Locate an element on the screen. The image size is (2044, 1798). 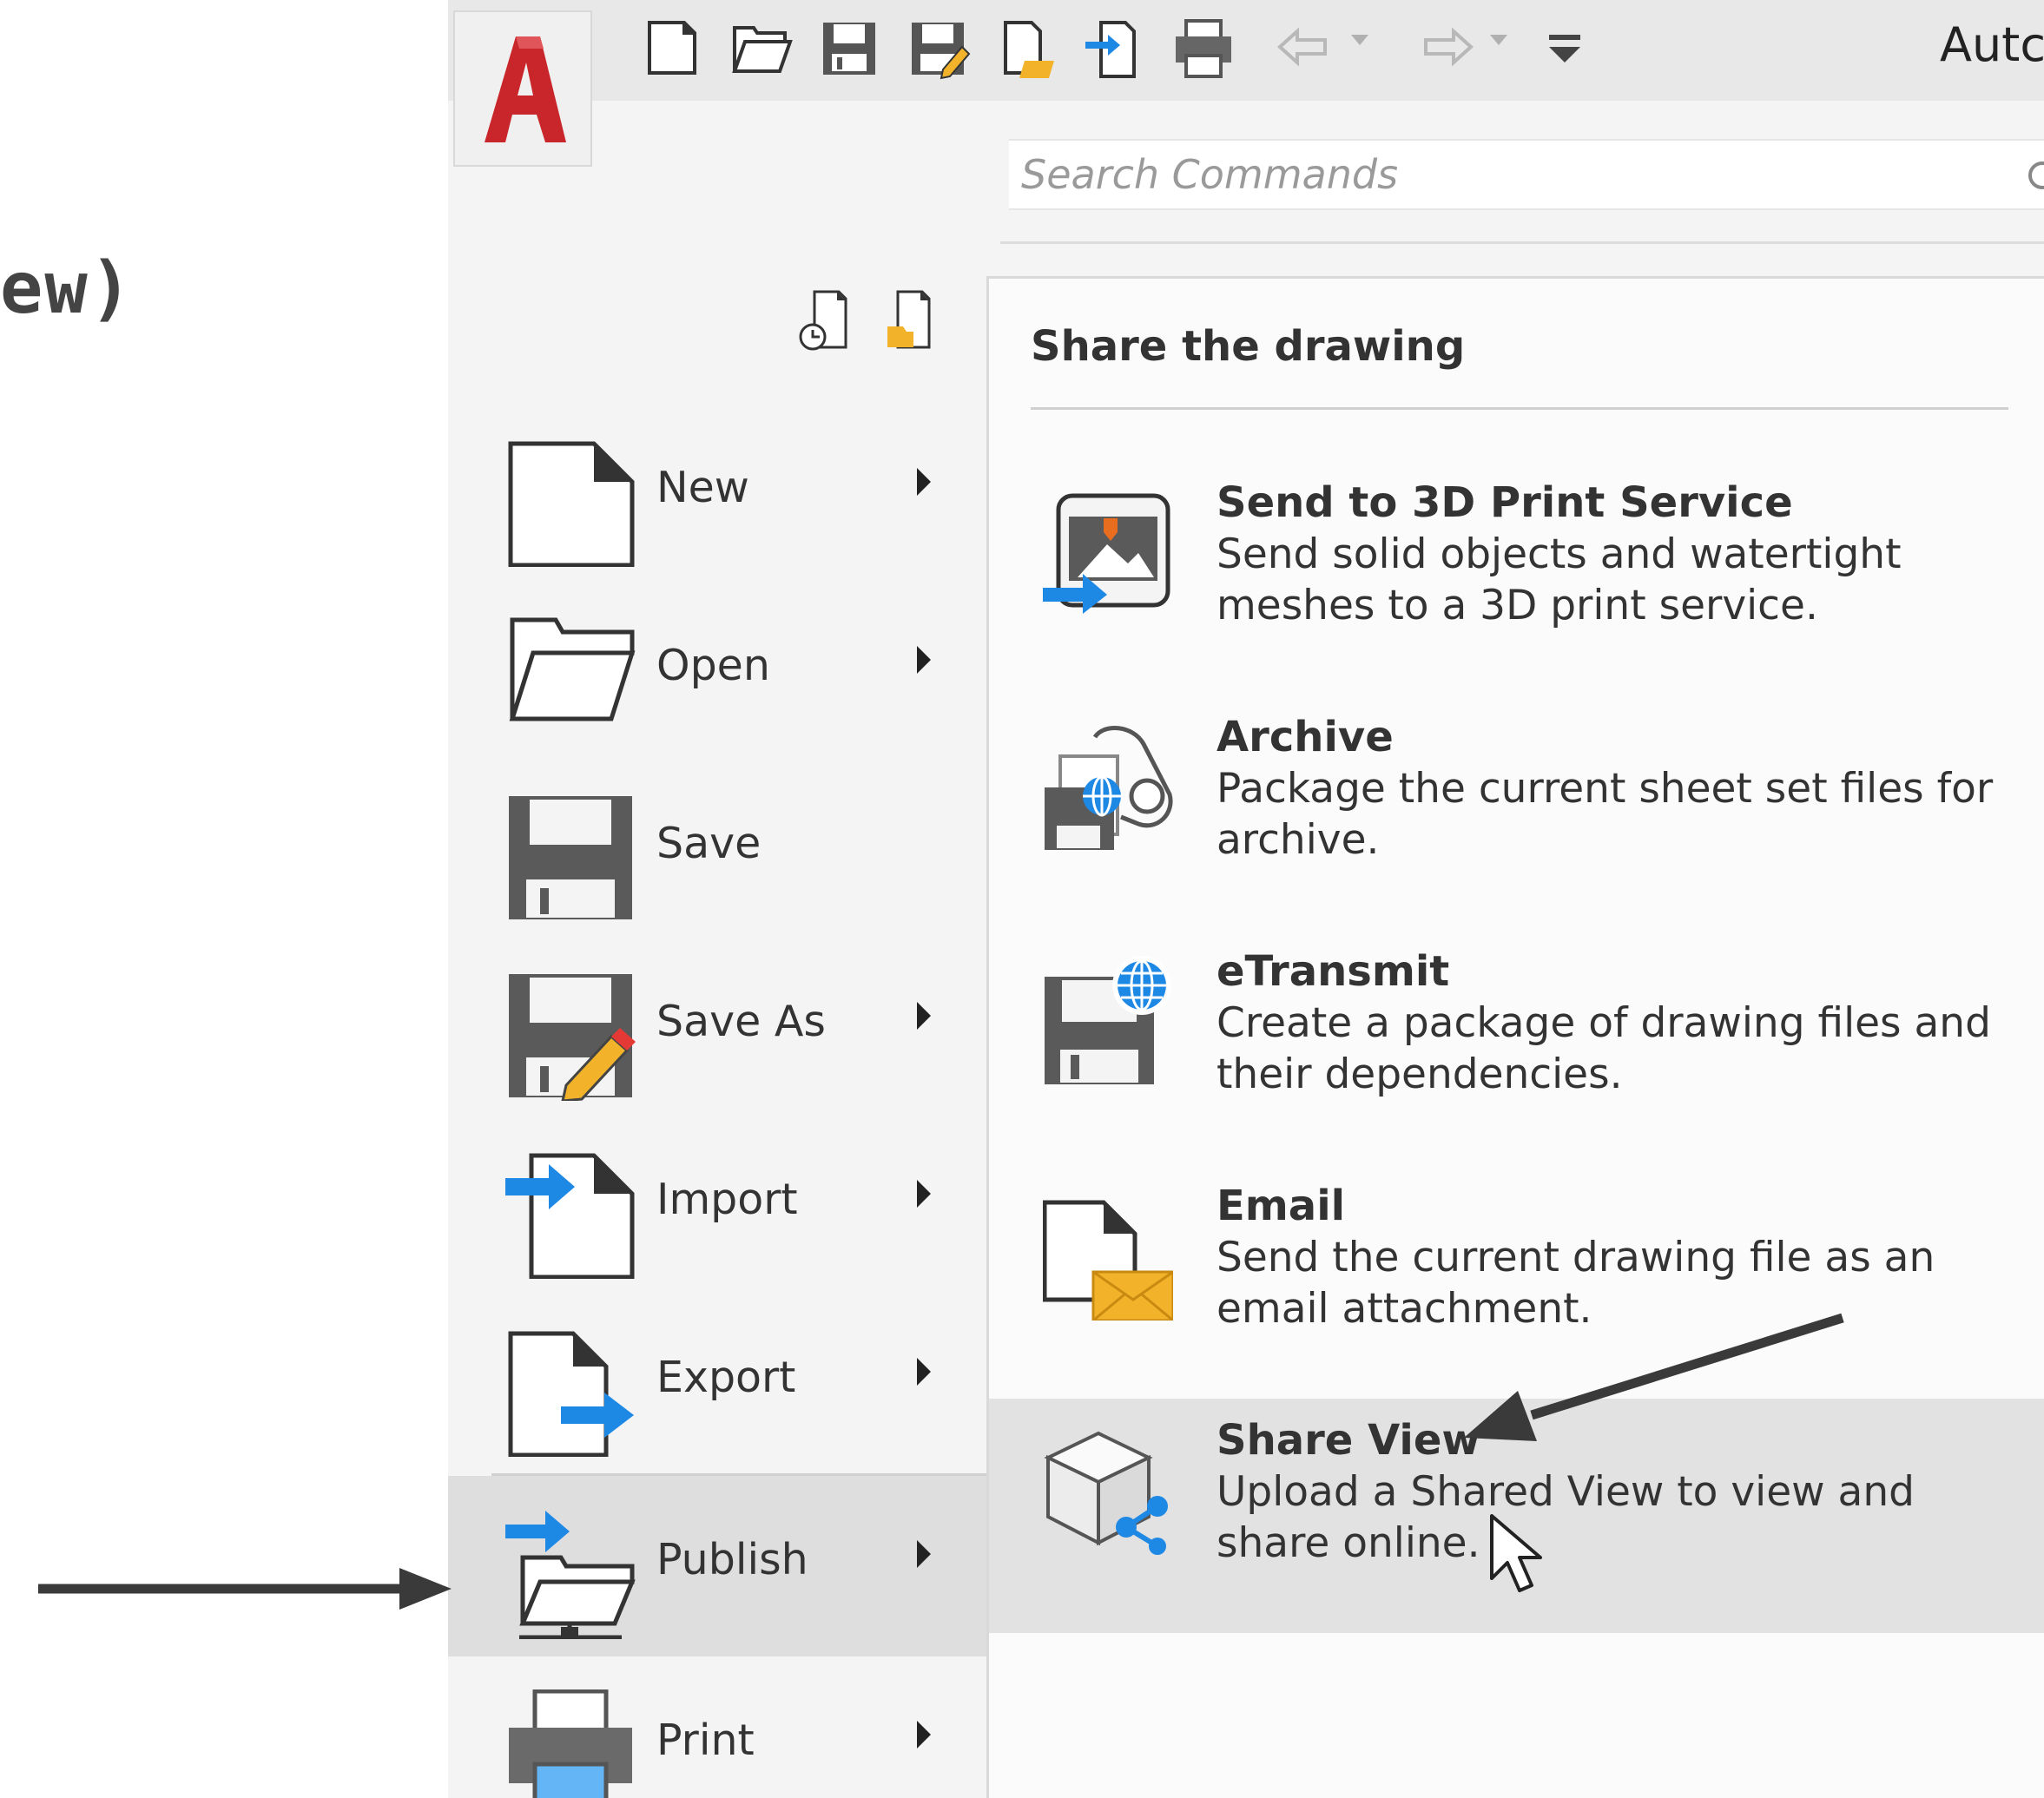
redo-icon is located at coordinates (1445, 49).